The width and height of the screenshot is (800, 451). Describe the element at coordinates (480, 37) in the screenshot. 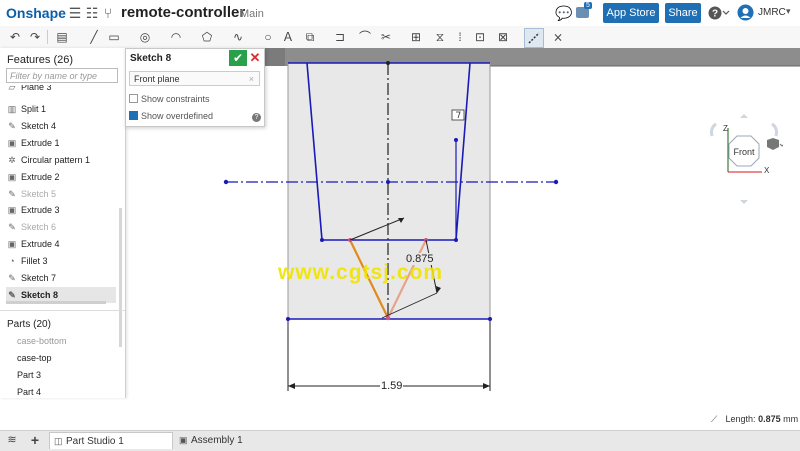

I see `transform-icon: ⊡` at that location.